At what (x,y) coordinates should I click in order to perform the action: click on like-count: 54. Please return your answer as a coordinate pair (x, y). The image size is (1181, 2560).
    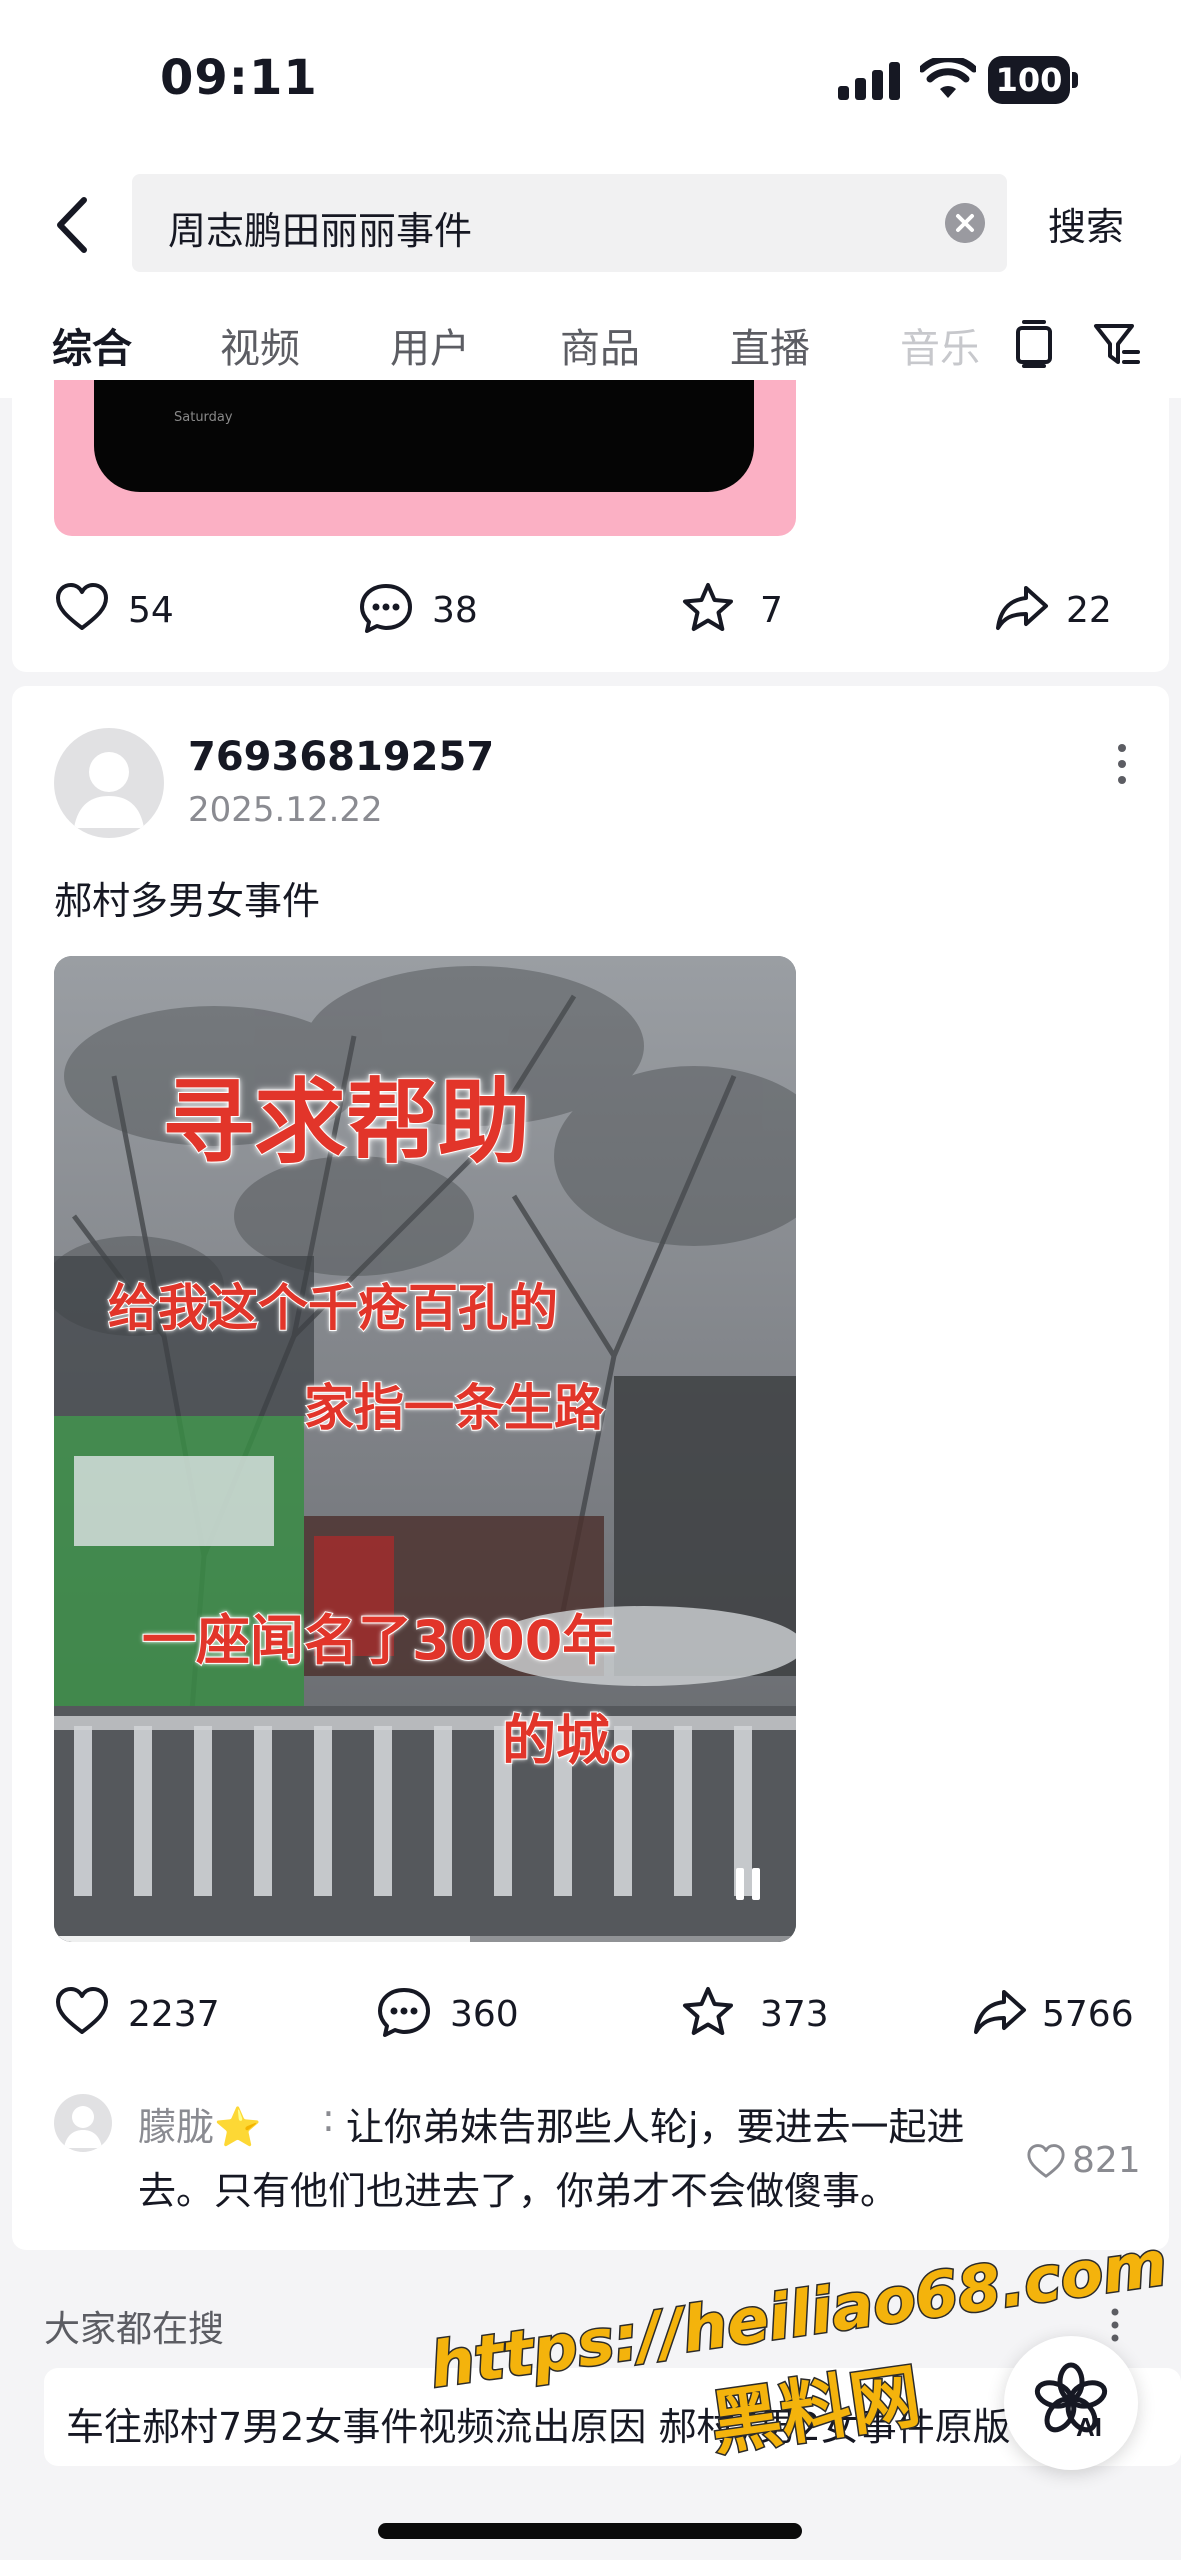
    Looking at the image, I should click on (151, 610).